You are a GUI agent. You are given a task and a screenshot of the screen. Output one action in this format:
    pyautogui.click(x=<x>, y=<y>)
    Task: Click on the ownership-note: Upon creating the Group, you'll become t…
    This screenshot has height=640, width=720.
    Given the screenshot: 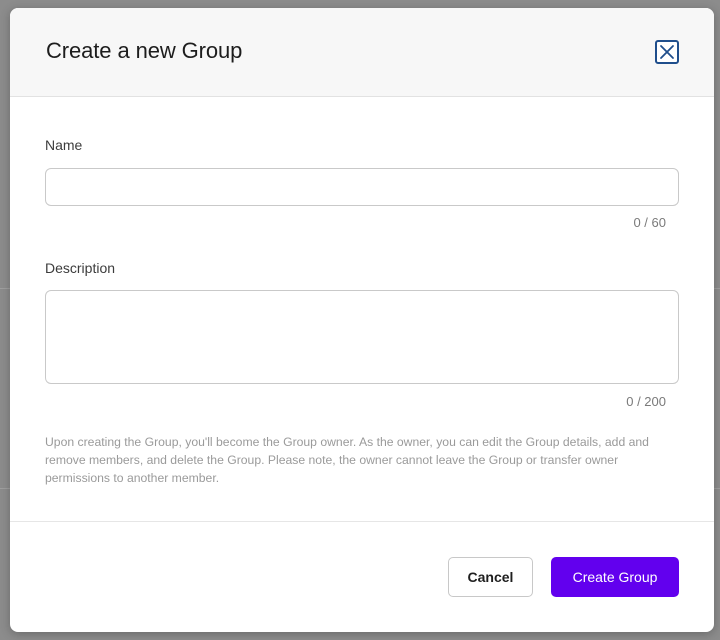 What is the action you would take?
    pyautogui.click(x=347, y=460)
    